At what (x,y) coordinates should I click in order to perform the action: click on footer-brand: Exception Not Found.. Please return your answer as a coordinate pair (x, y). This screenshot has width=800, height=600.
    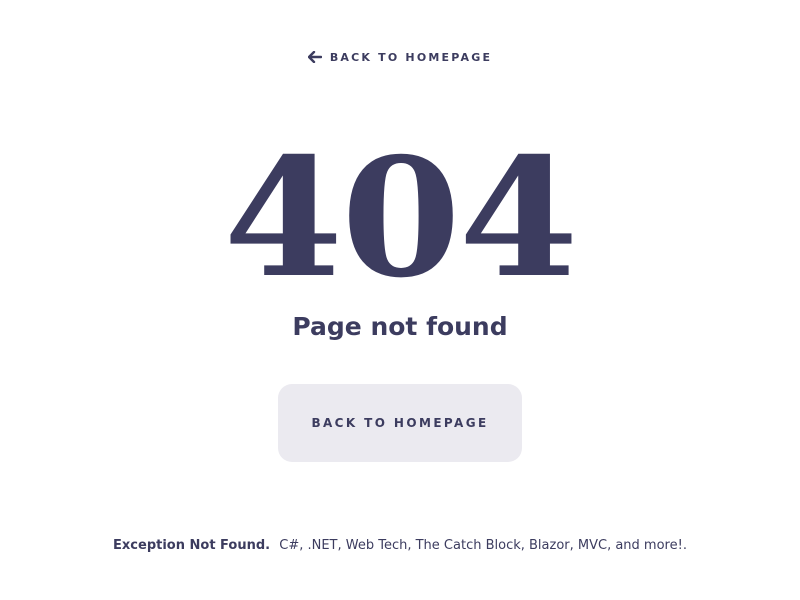
    Looking at the image, I should click on (192, 545).